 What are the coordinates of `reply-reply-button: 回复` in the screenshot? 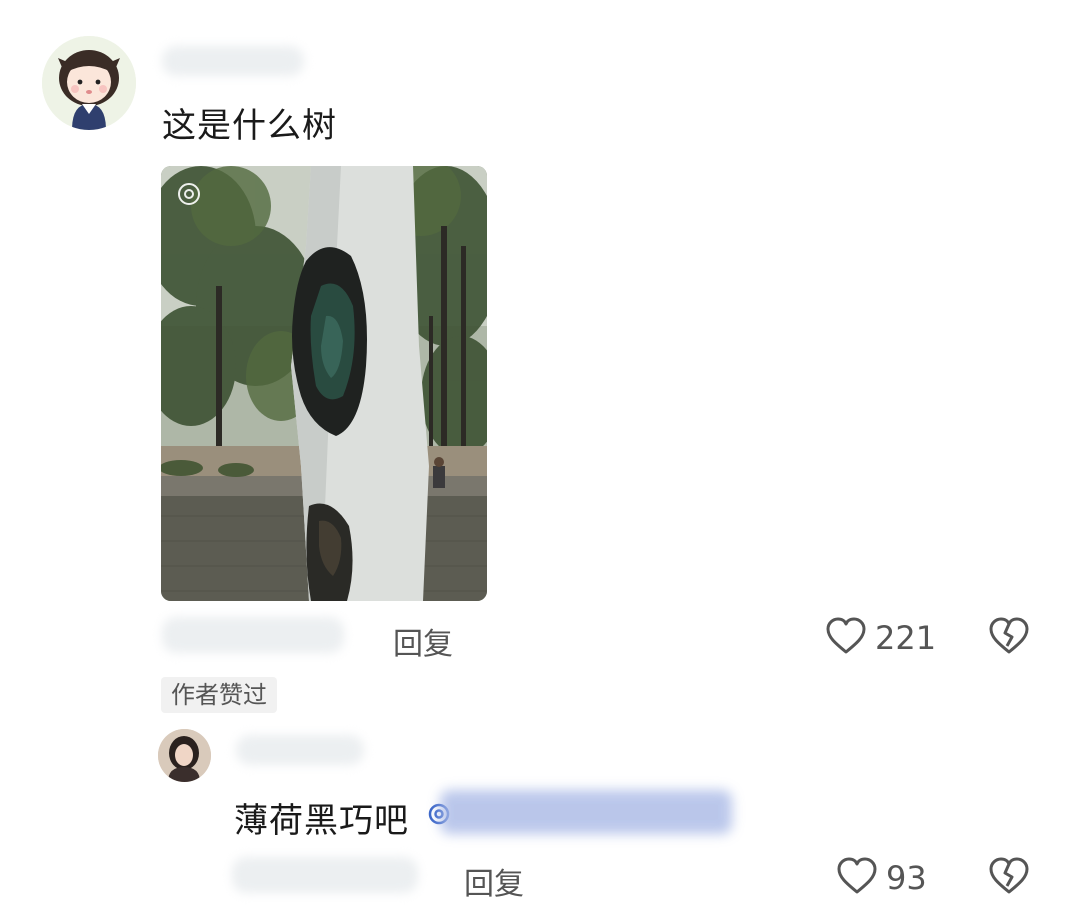 It's located at (494, 881).